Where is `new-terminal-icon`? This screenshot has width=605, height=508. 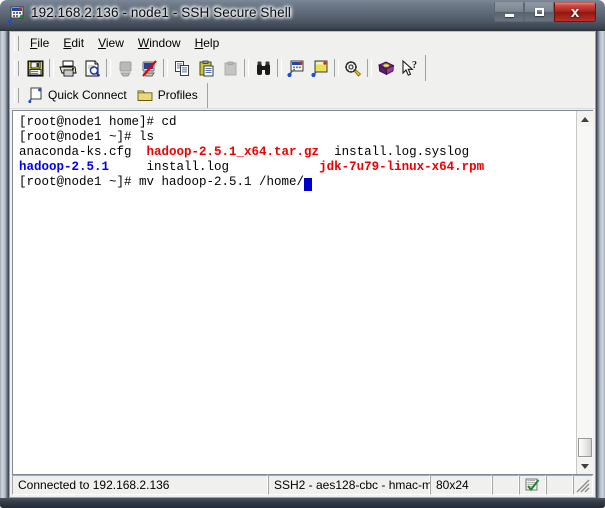 new-terminal-icon is located at coordinates (320, 68).